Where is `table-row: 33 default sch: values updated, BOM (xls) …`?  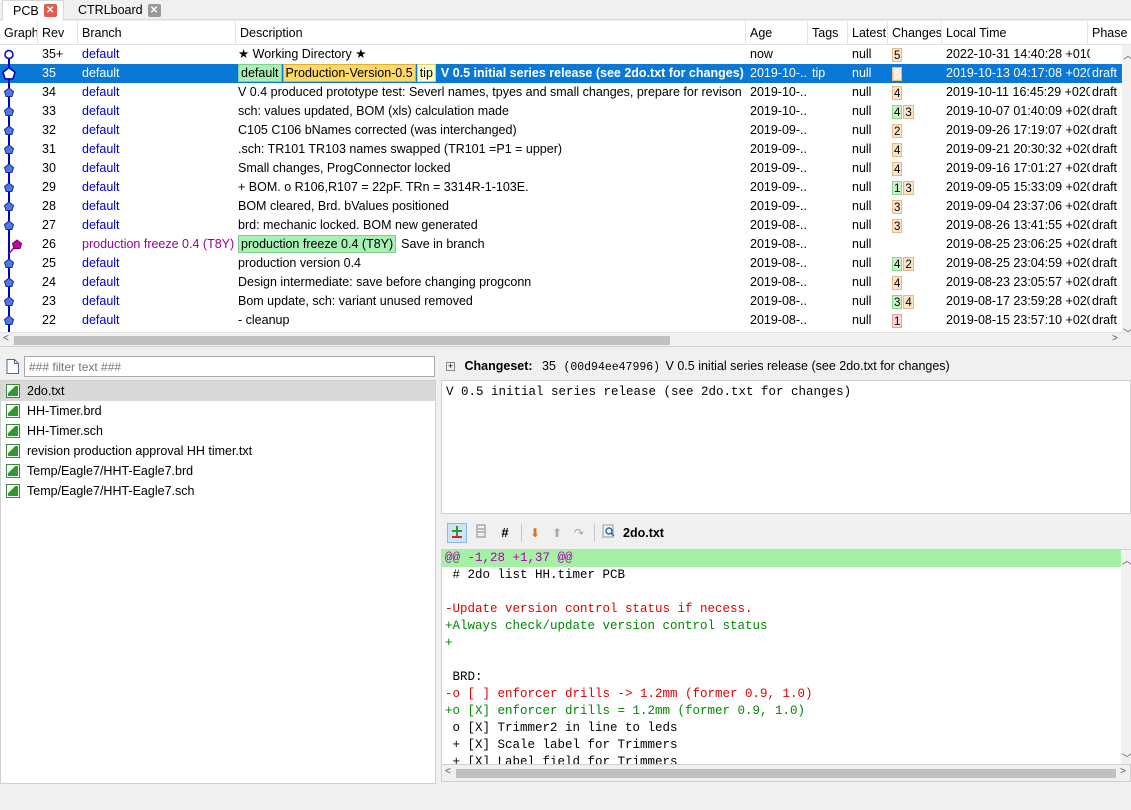 table-row: 33 default sch: values updated, BOM (xls) … is located at coordinates (561, 111).